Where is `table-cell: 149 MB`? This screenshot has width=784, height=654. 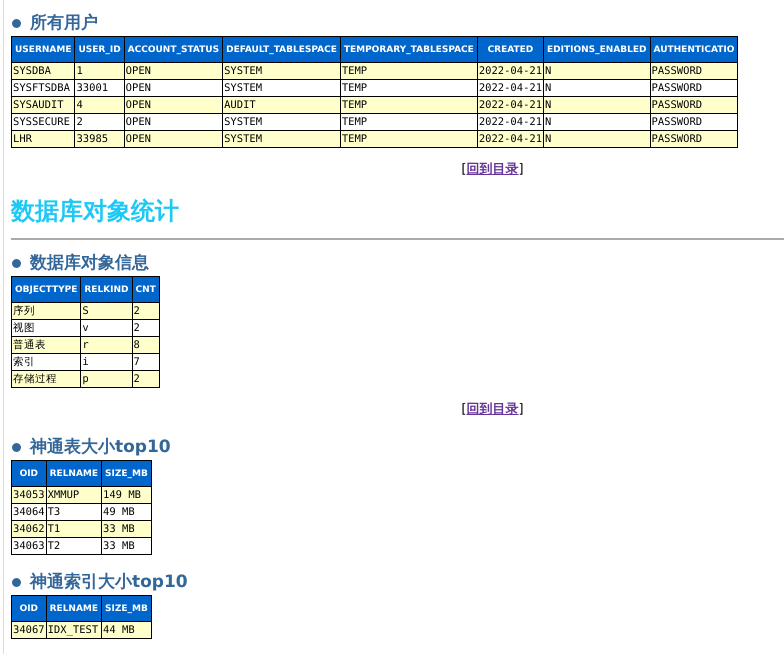
table-cell: 149 MB is located at coordinates (127, 495).